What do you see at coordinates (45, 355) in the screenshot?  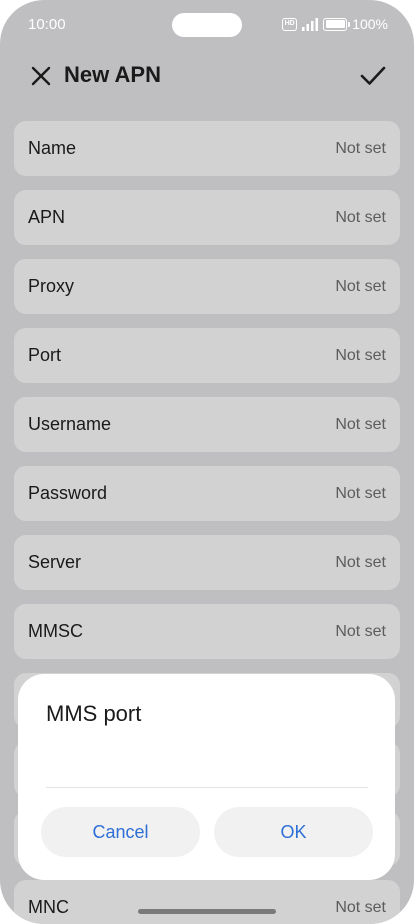 I see `field-label: Port` at bounding box center [45, 355].